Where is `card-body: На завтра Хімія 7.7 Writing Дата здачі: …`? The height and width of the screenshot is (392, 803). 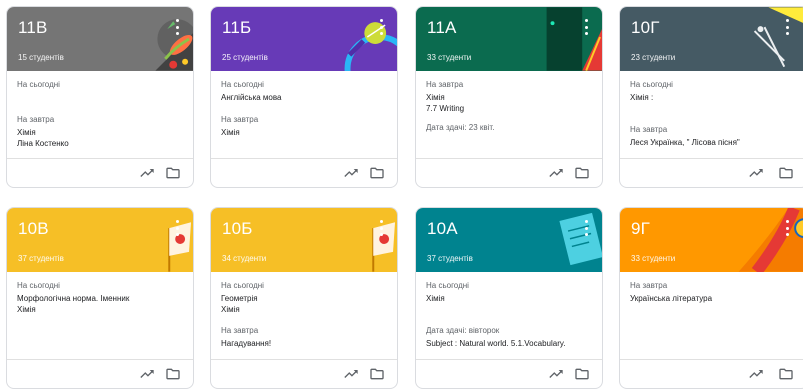 card-body: На завтра Хімія 7.7 Writing Дата здачі: … is located at coordinates (509, 115).